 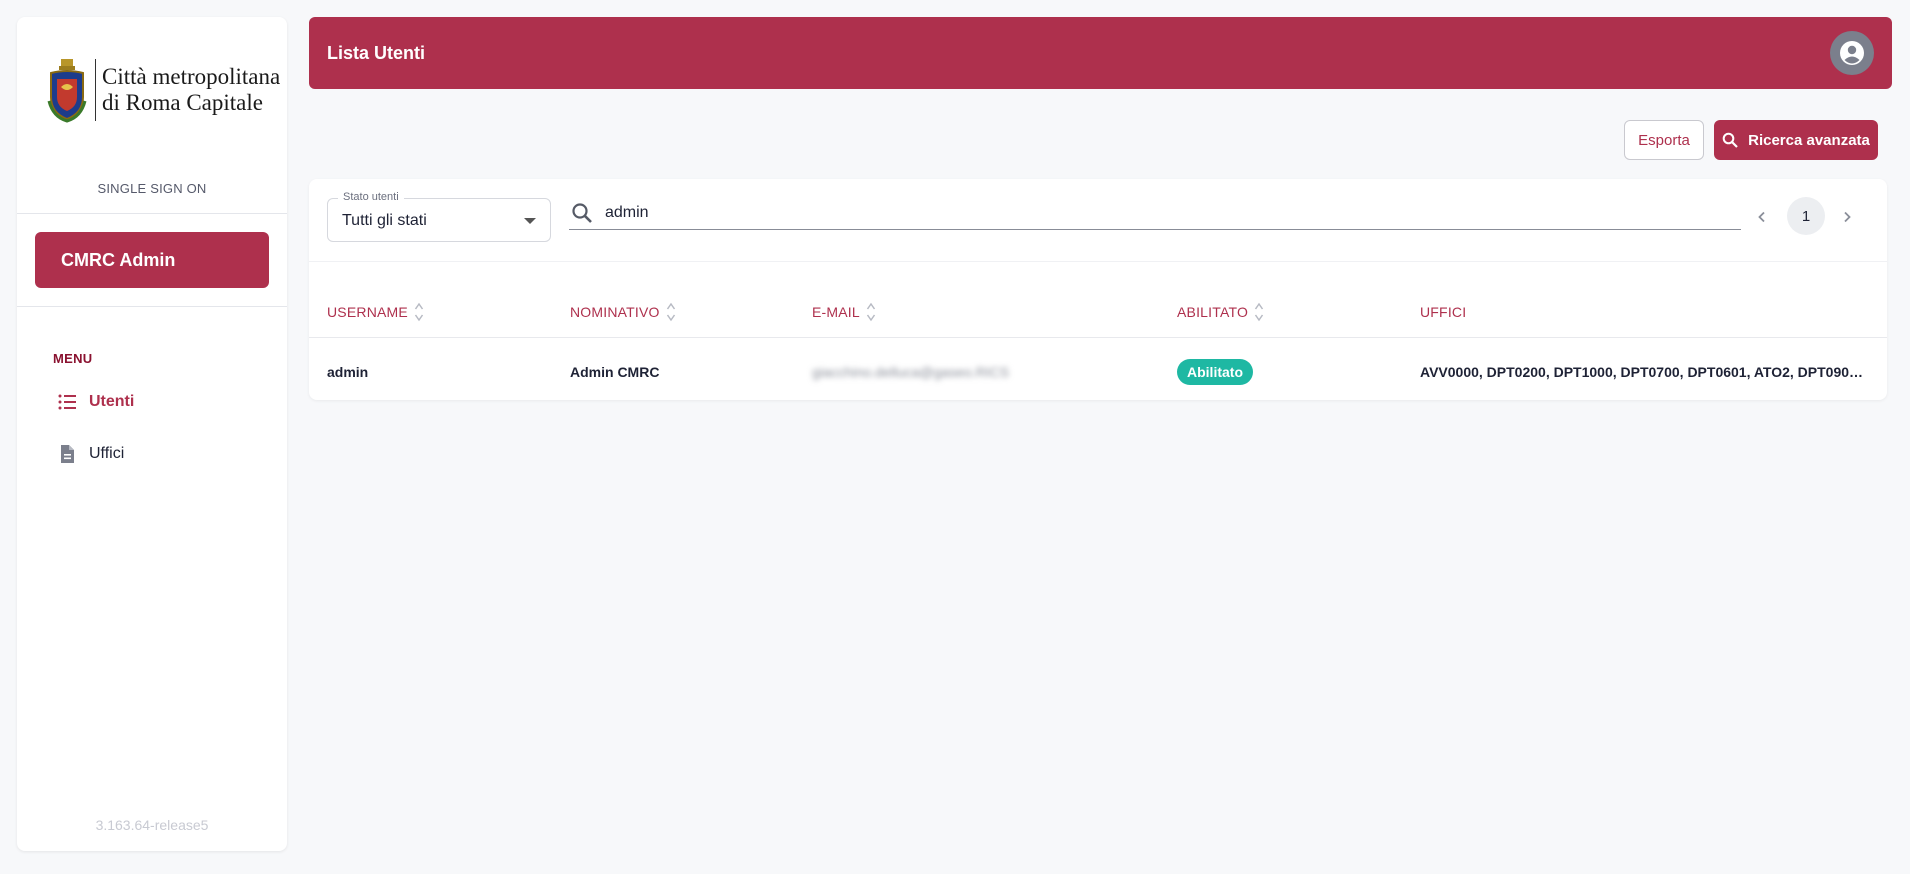 I want to click on export-button: Esporta, so click(x=1664, y=140).